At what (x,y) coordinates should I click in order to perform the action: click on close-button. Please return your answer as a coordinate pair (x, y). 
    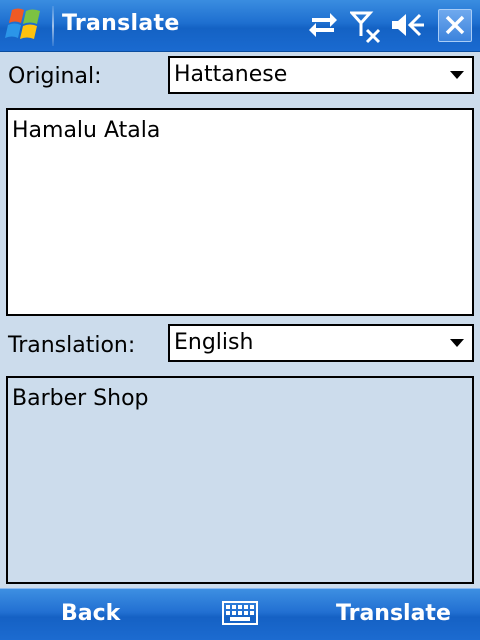
    Looking at the image, I should click on (455, 25).